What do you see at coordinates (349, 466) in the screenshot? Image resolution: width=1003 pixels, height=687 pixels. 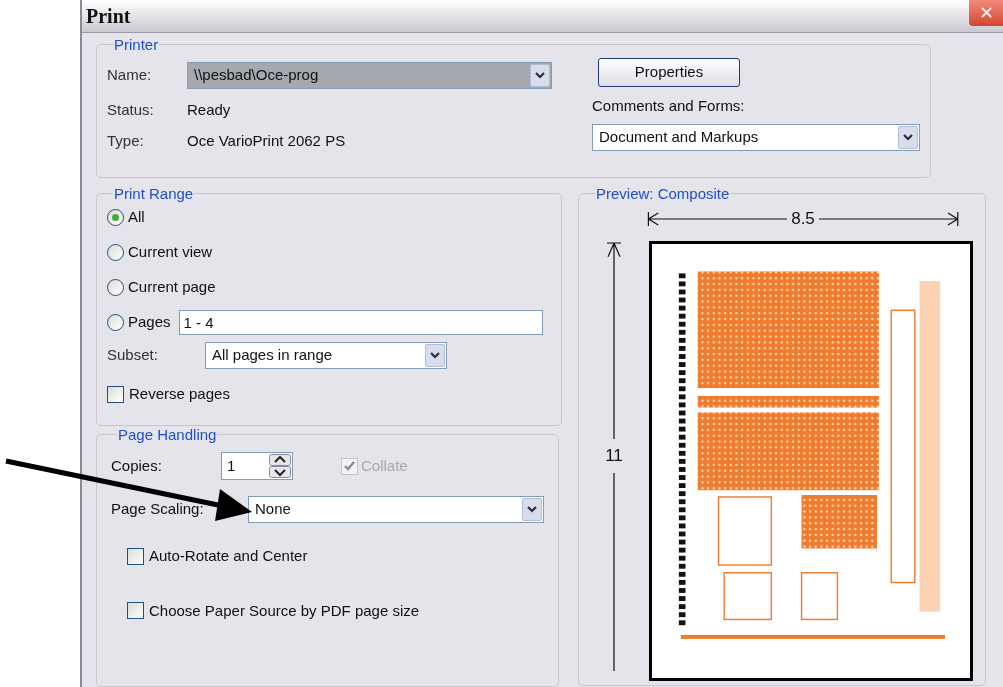 I see `checkmark-icon` at bounding box center [349, 466].